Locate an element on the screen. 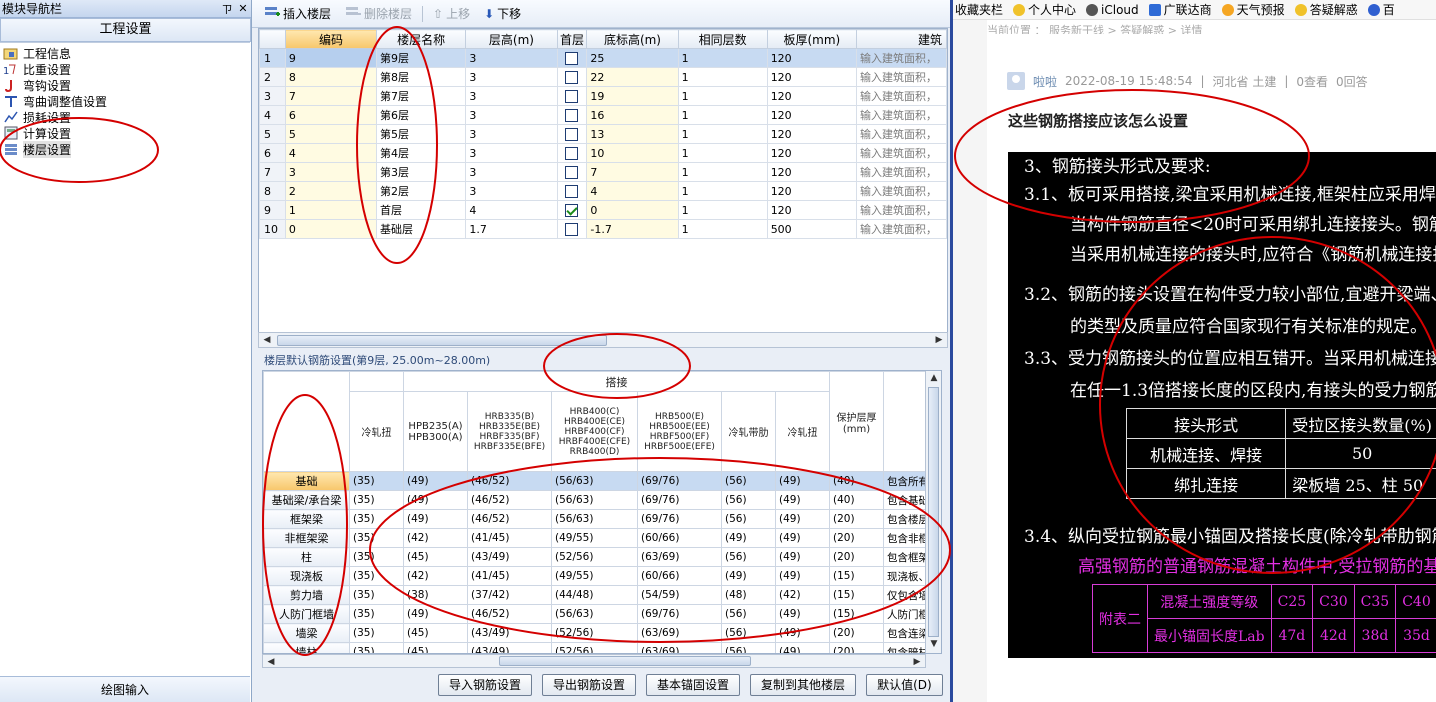 The height and width of the screenshot is (702, 1436). scroll-thumb is located at coordinates (442, 340).